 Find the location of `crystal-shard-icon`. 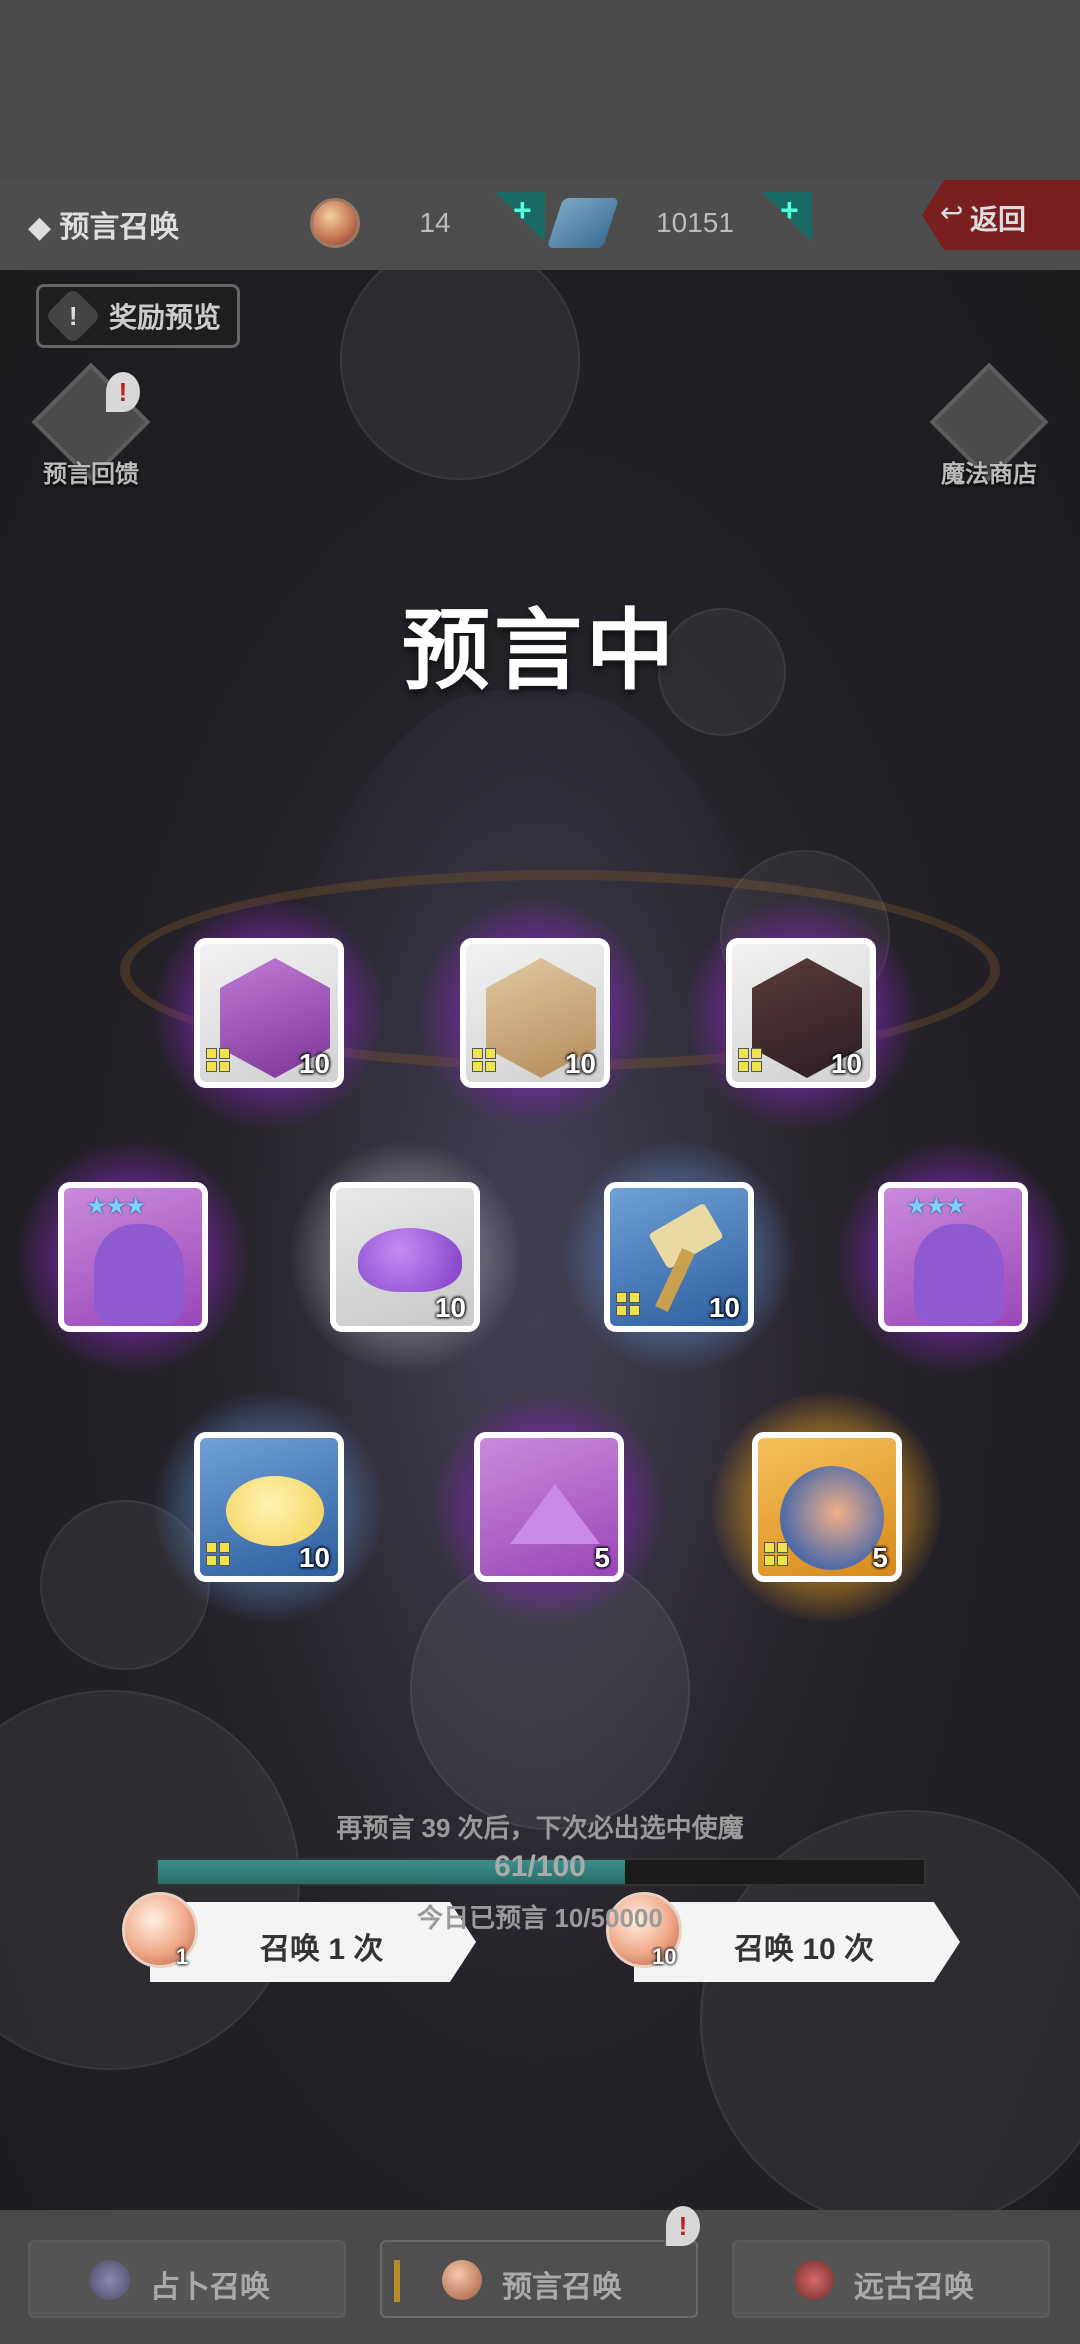

crystal-shard-icon is located at coordinates (555, 1514).